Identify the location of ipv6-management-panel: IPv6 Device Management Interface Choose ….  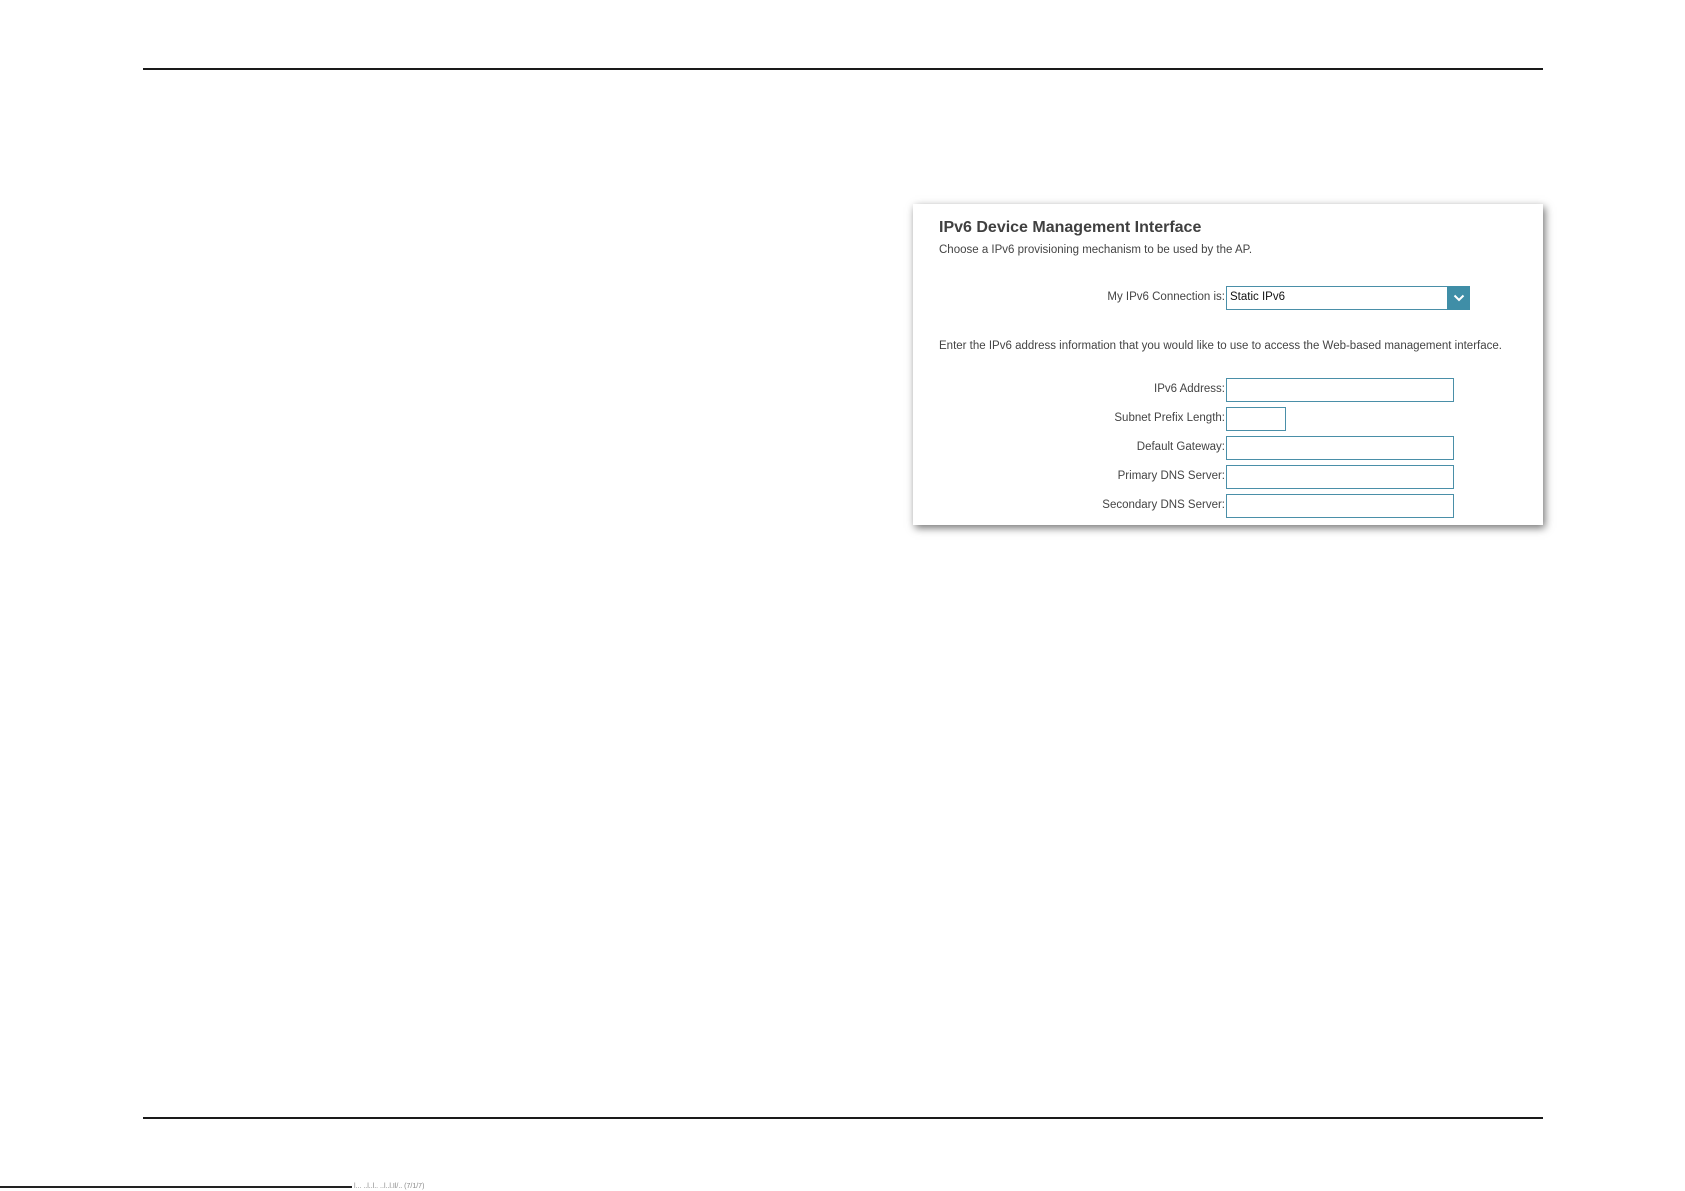
(1228, 364).